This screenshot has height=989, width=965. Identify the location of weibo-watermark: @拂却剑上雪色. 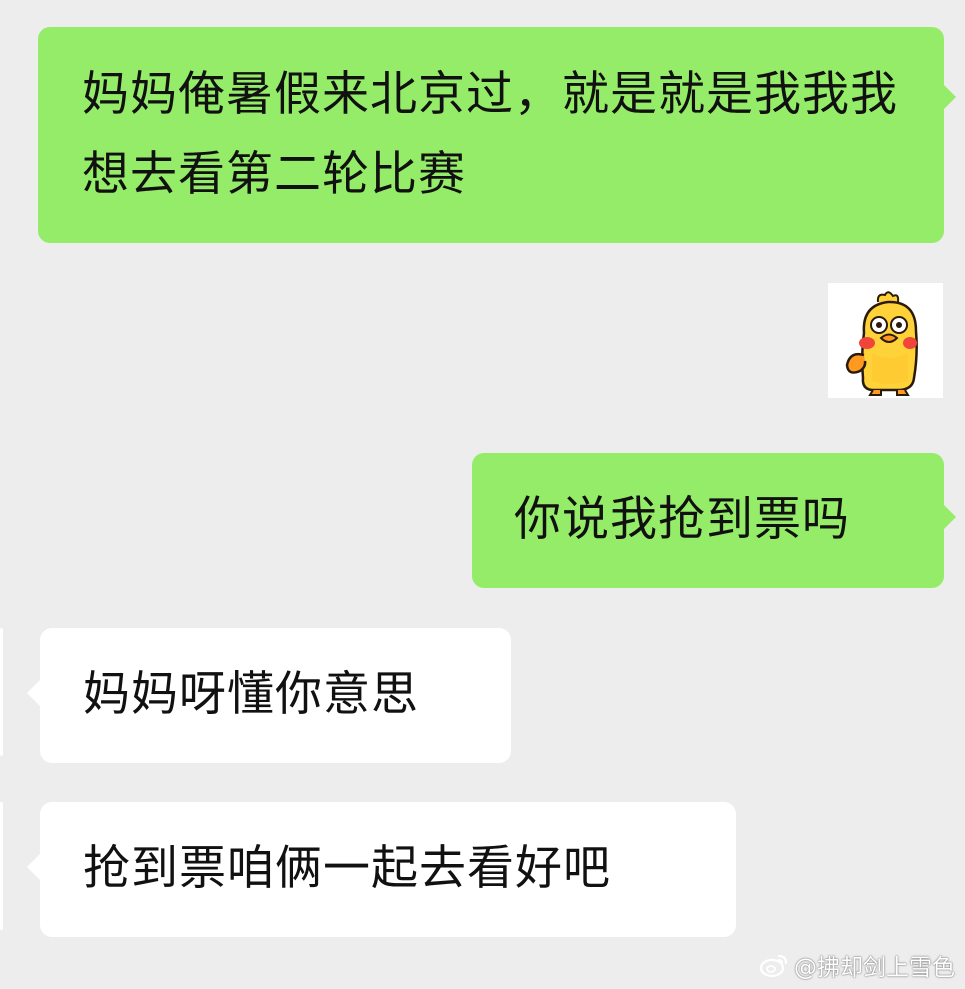
(857, 966).